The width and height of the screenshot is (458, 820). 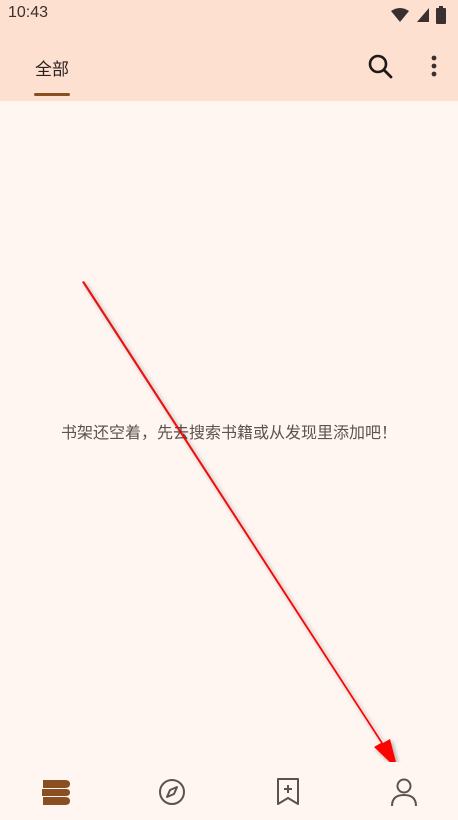 I want to click on status-icons, so click(x=418, y=15).